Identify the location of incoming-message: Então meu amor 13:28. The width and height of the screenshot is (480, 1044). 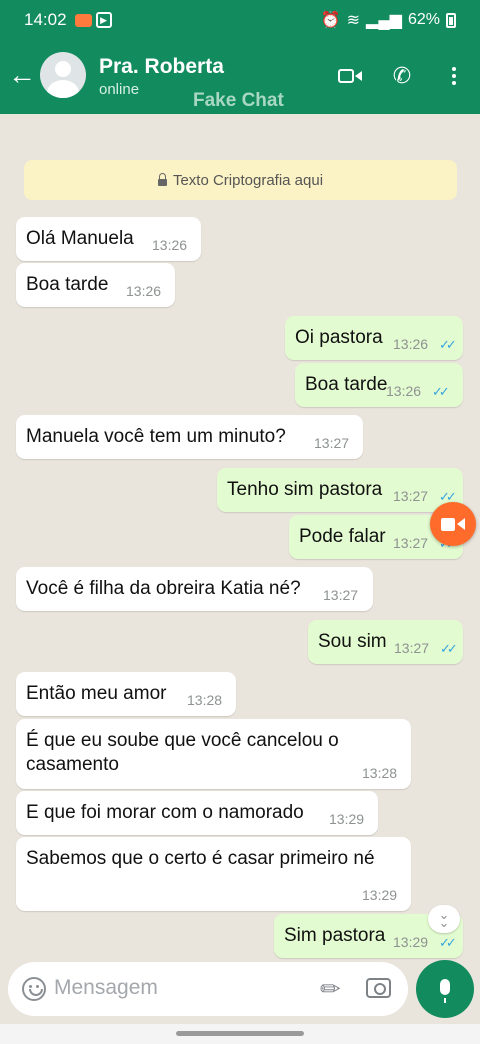
(126, 694).